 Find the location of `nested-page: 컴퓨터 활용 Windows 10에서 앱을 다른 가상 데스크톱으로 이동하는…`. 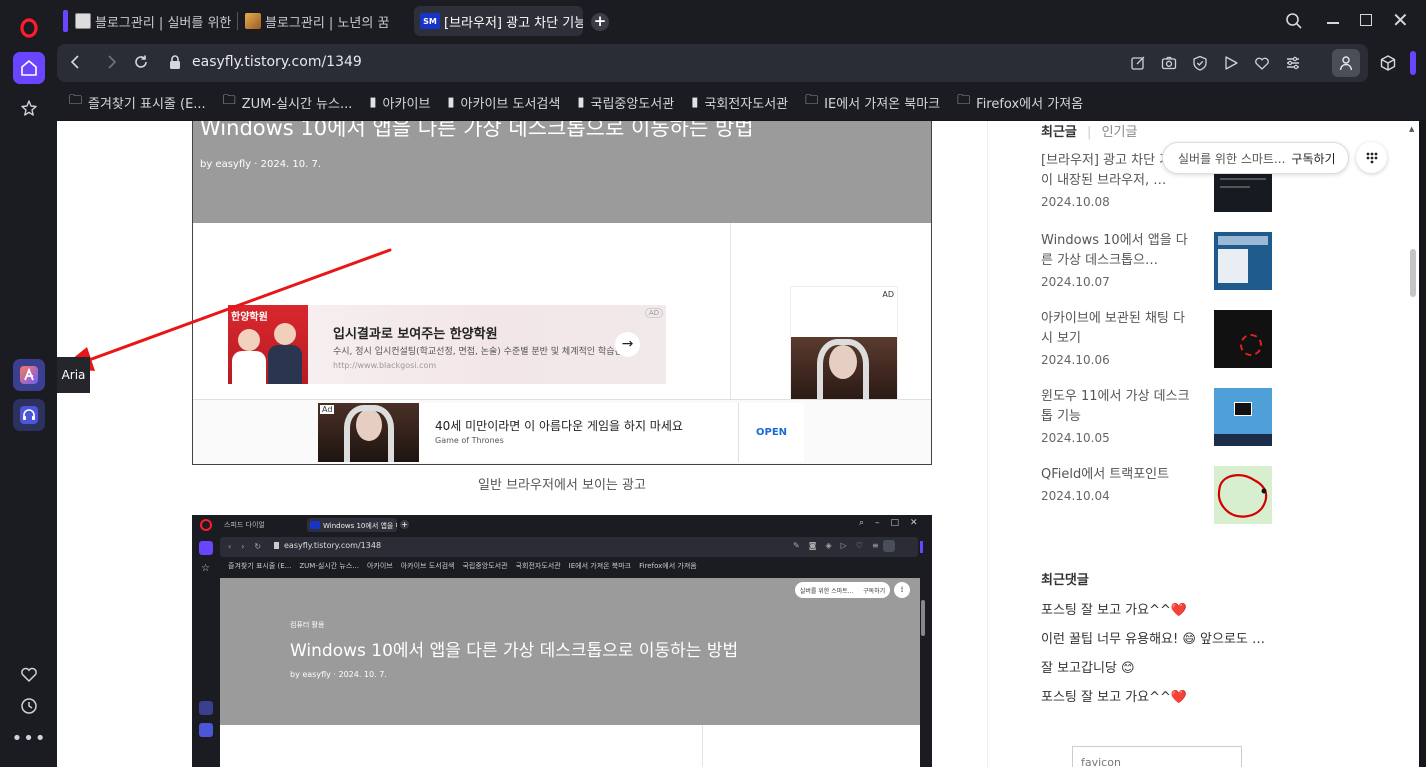

nested-page: 컴퓨터 활용 Windows 10에서 앱을 다른 가상 데스크톱으로 이동하는… is located at coordinates (570, 672).